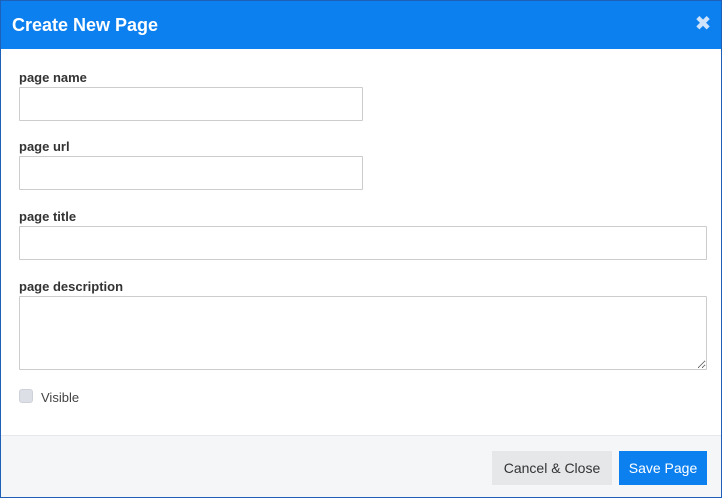 This screenshot has height=498, width=722. I want to click on page-url-label: page url, so click(44, 146).